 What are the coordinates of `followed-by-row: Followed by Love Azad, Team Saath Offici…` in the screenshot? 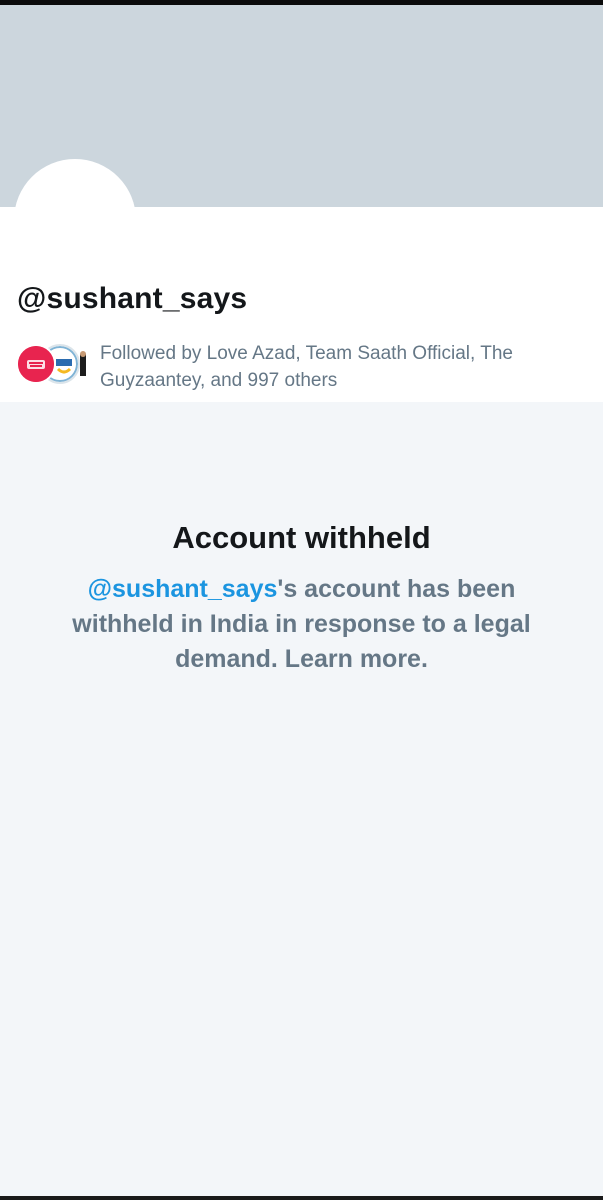 It's located at (306, 367).